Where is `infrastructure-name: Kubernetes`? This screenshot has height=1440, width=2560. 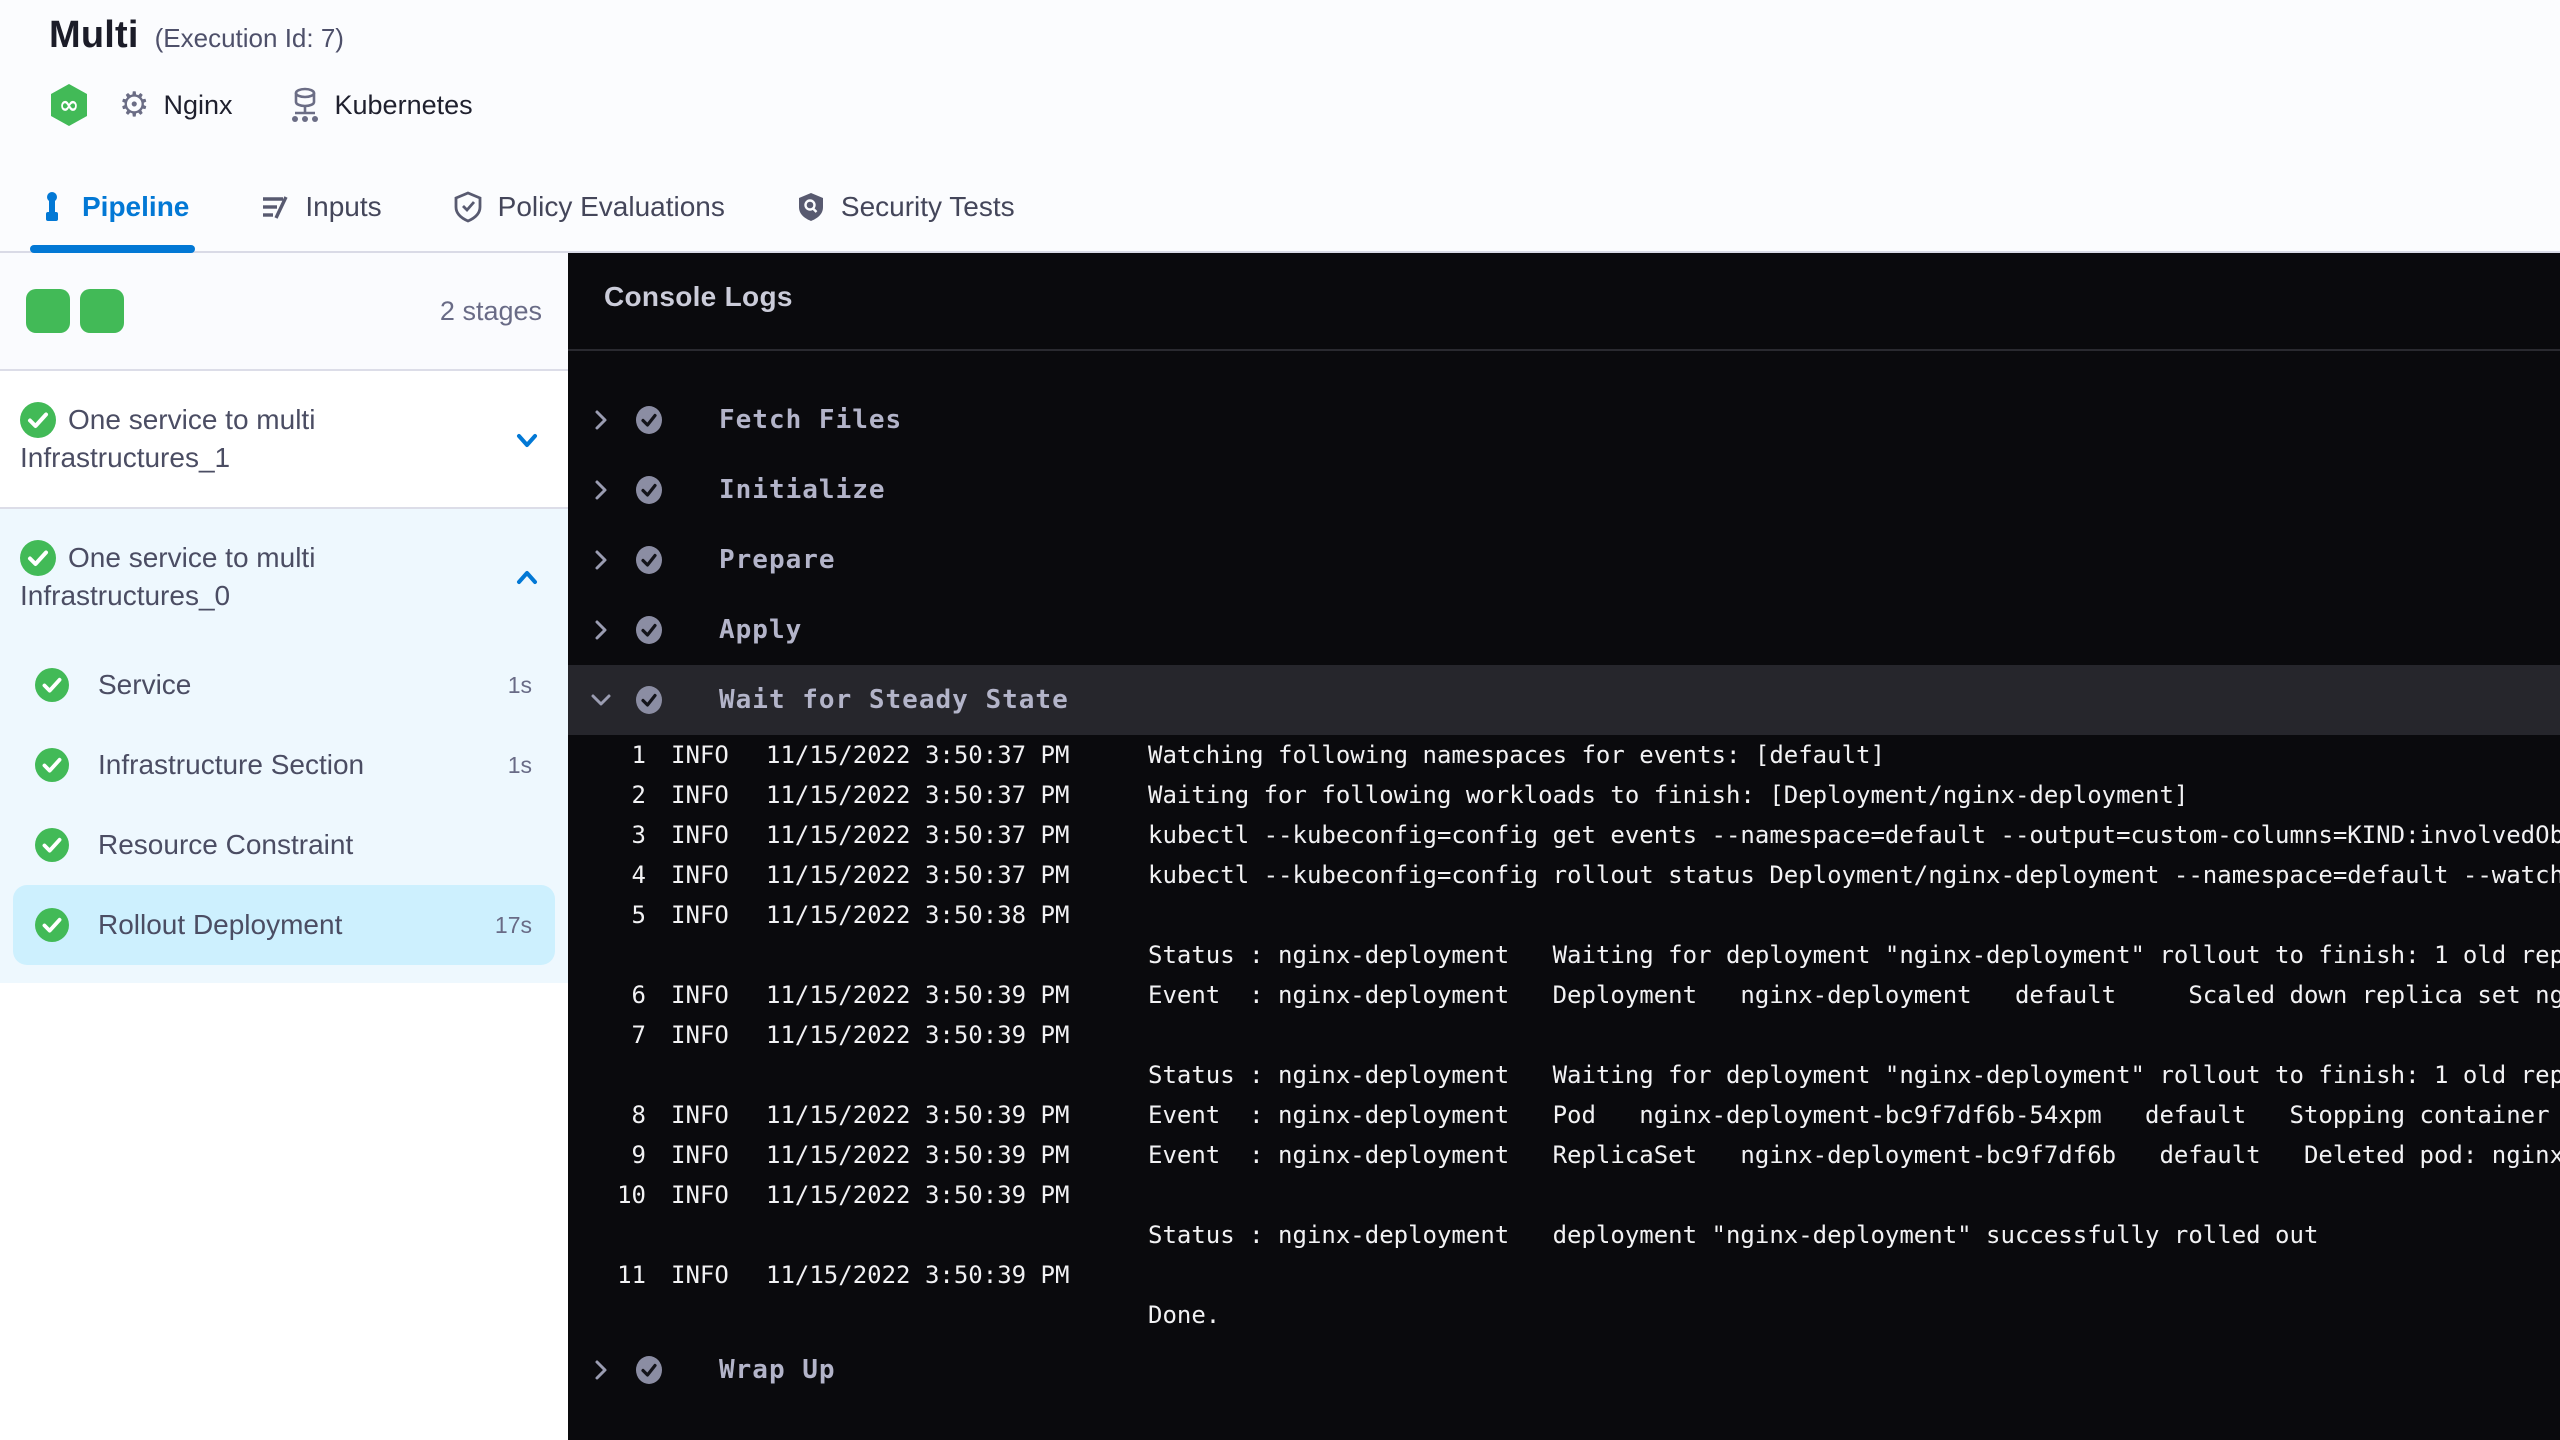 infrastructure-name: Kubernetes is located at coordinates (403, 104).